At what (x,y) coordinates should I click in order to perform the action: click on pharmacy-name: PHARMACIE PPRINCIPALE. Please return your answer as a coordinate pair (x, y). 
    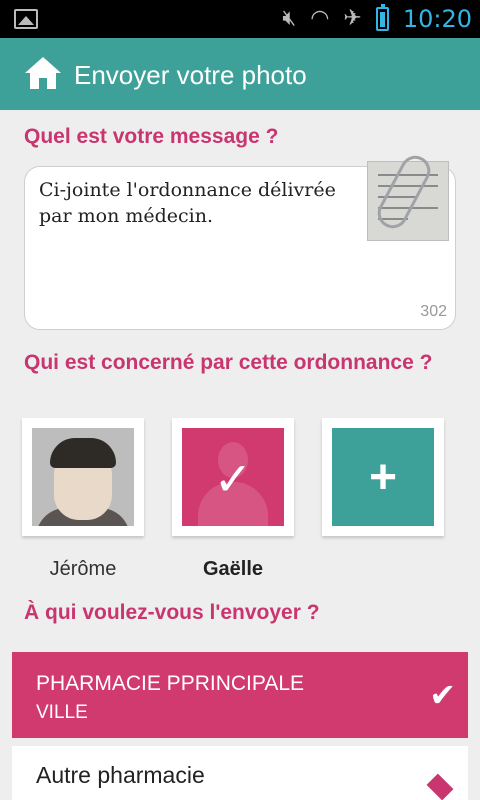
    Looking at the image, I should click on (170, 683).